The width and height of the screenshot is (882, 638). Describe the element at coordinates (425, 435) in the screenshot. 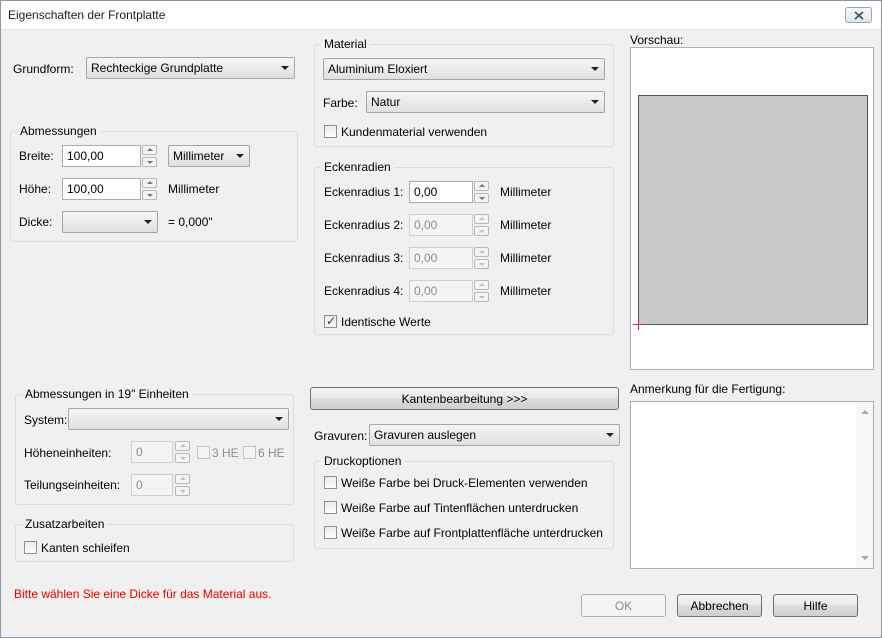

I see `gravuren-value: Gravuren auslegen` at that location.